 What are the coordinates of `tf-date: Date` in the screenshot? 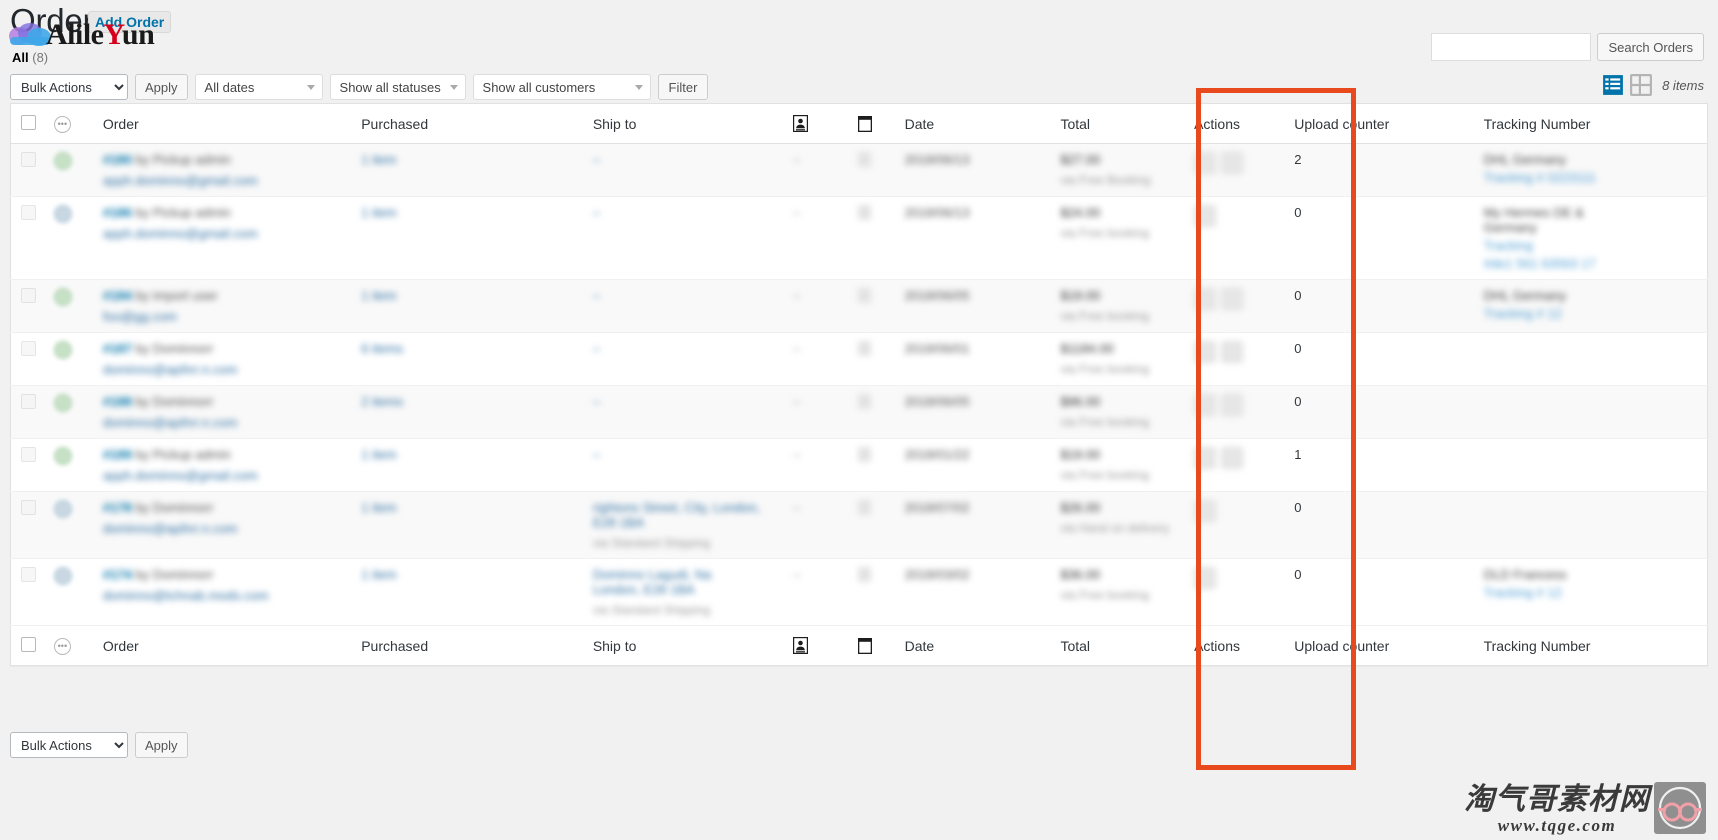 It's located at (972, 645).